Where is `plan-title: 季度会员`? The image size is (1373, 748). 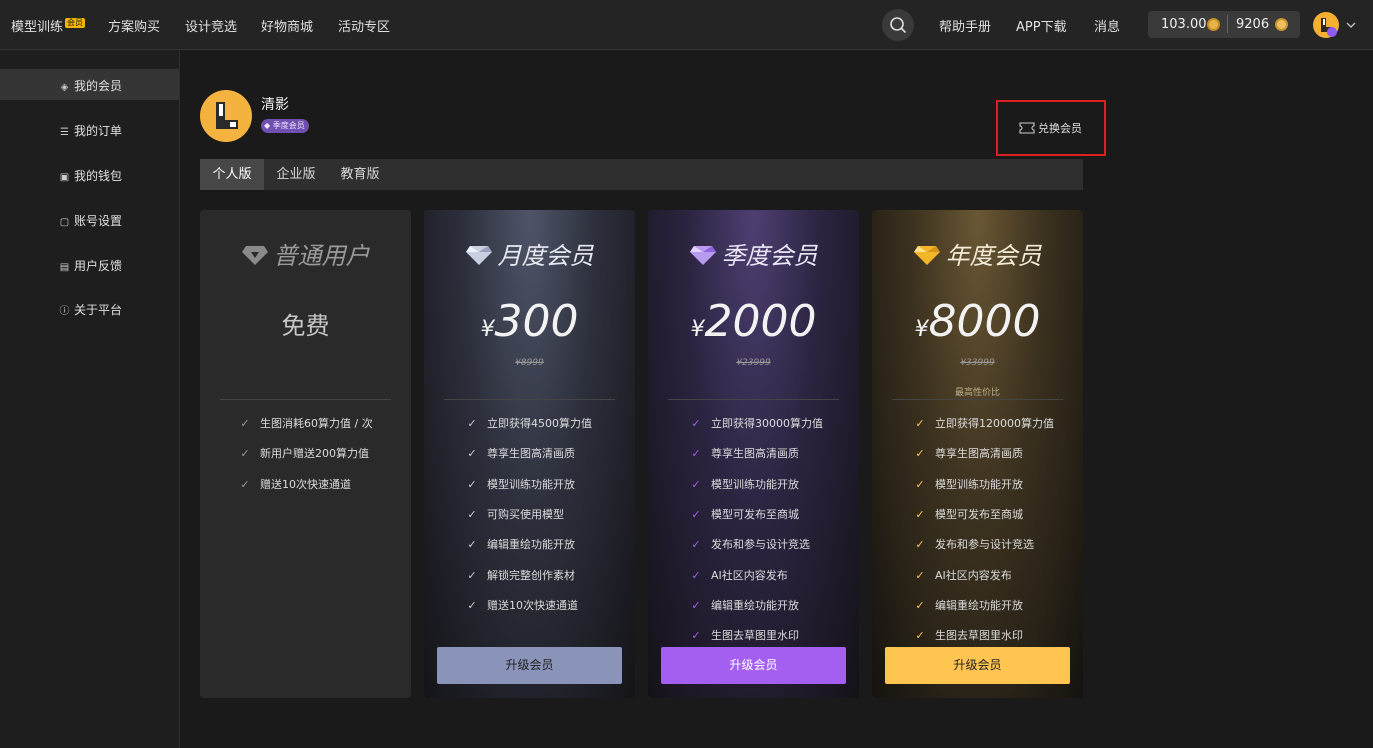
plan-title: 季度会员 is located at coordinates (753, 253).